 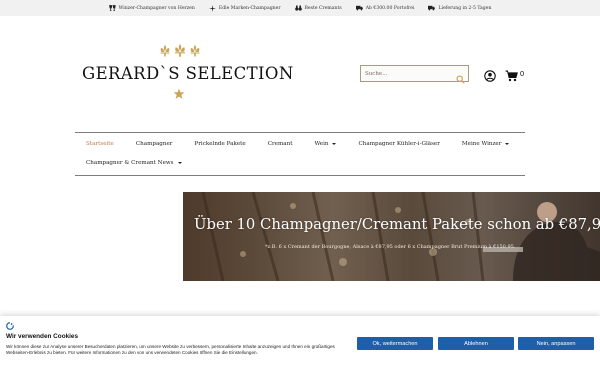 What do you see at coordinates (522, 73) in the screenshot?
I see `cart-count: 0` at bounding box center [522, 73].